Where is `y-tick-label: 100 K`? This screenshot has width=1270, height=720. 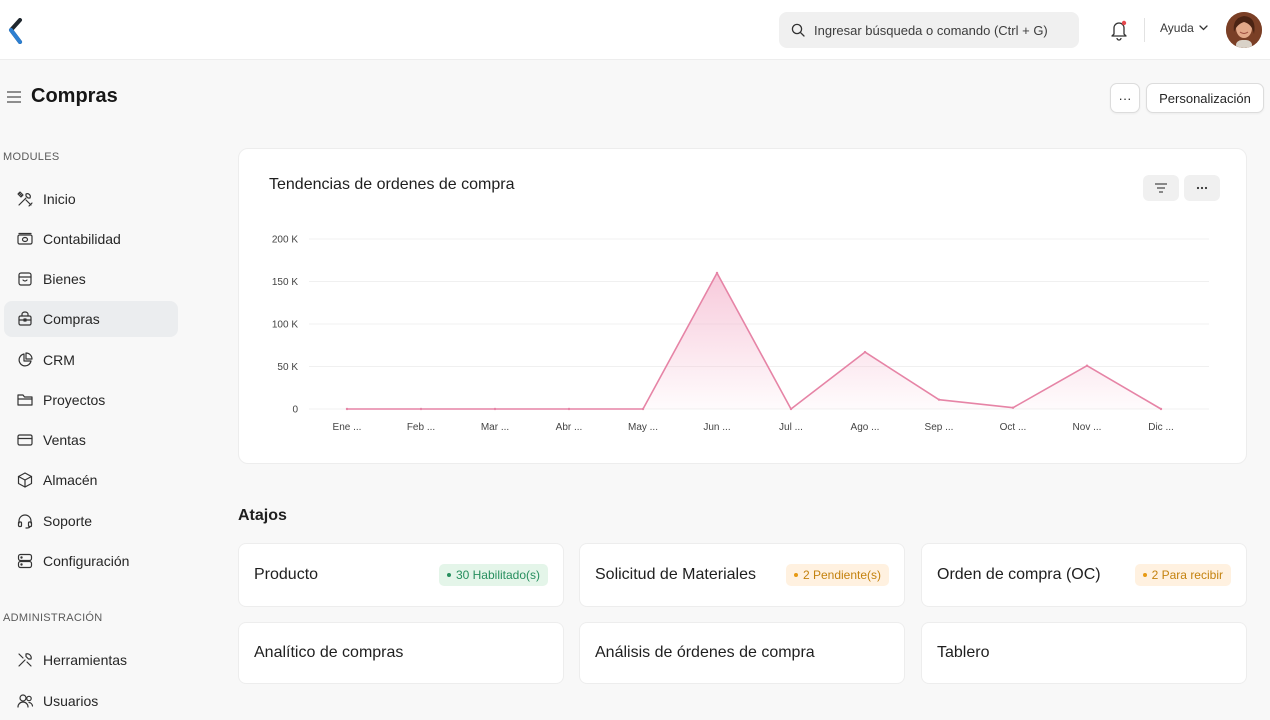 y-tick-label: 100 K is located at coordinates (285, 325).